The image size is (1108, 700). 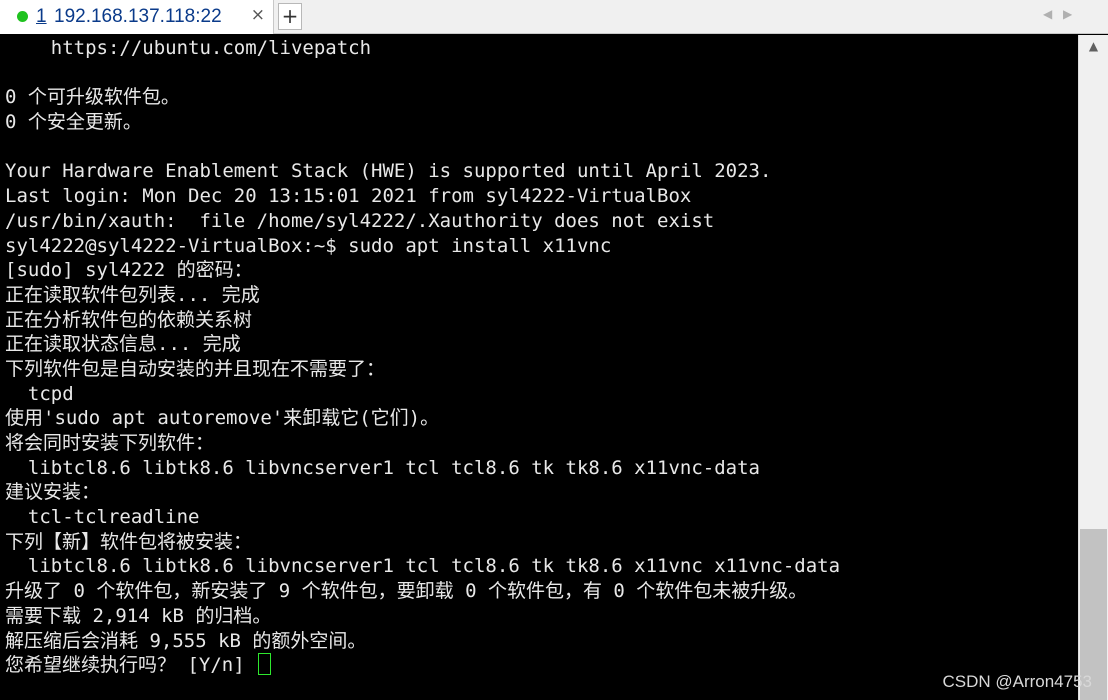 I want to click on terminal-line: 需要下载 2,914 kB 的归档。, so click(x=138, y=615).